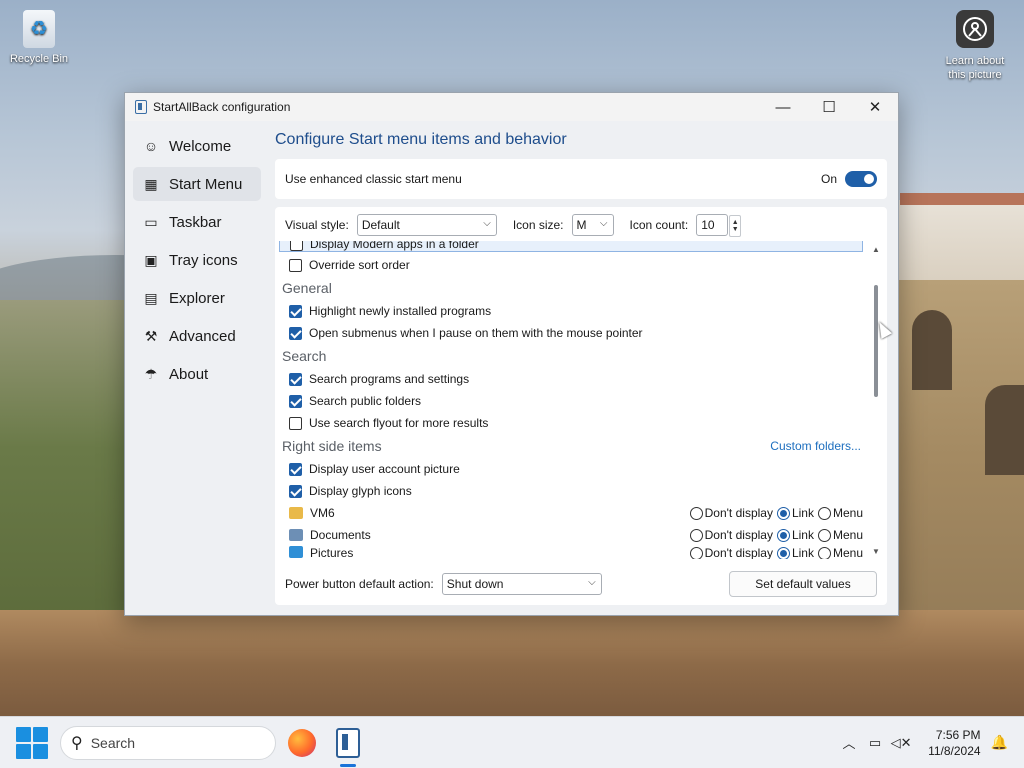 The image size is (1024, 768). I want to click on startallback-taskbar-button, so click(348, 745).